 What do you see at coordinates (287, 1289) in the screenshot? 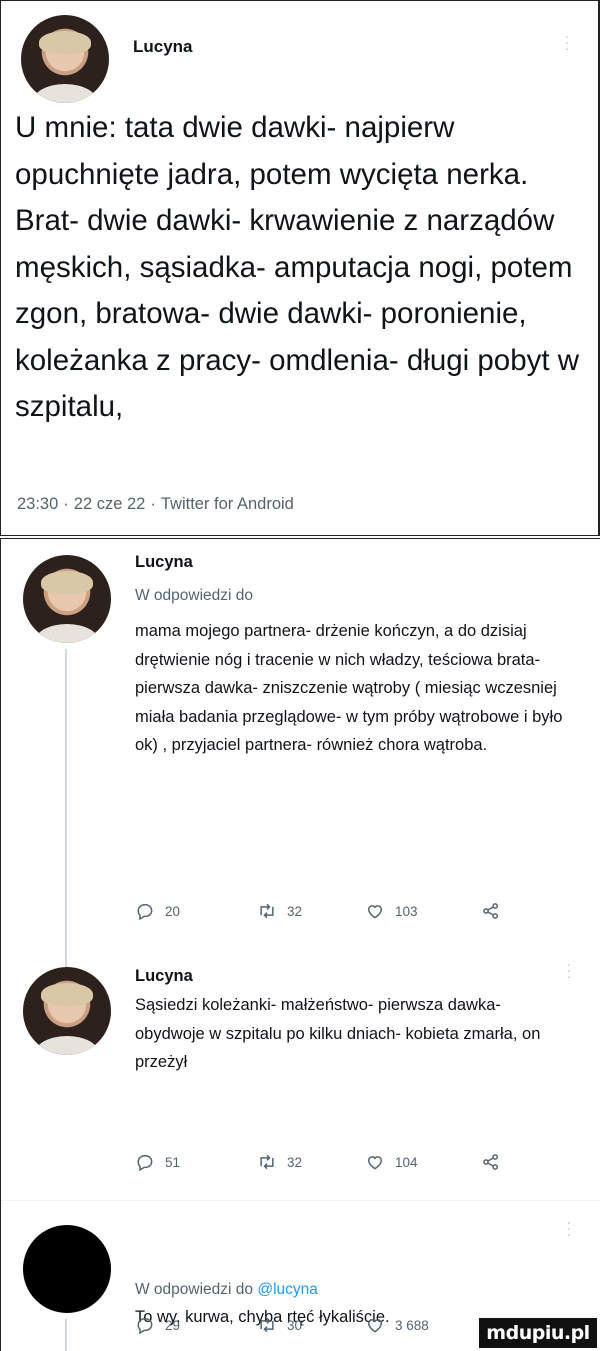
I see `mention-link: @lucyna` at bounding box center [287, 1289].